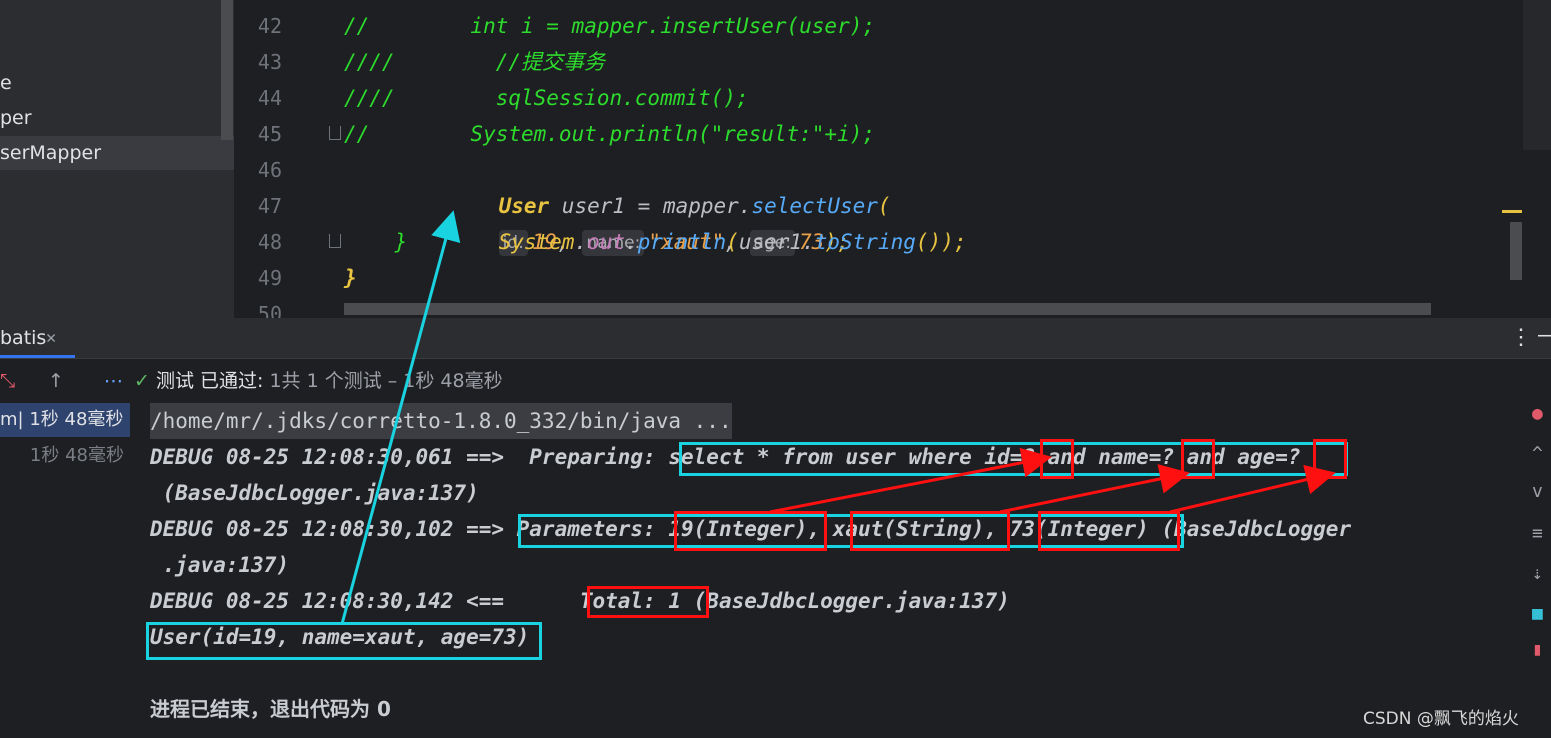 The image size is (1551, 738). I want to click on annotation-box-placeholder-age, so click(1330, 459).